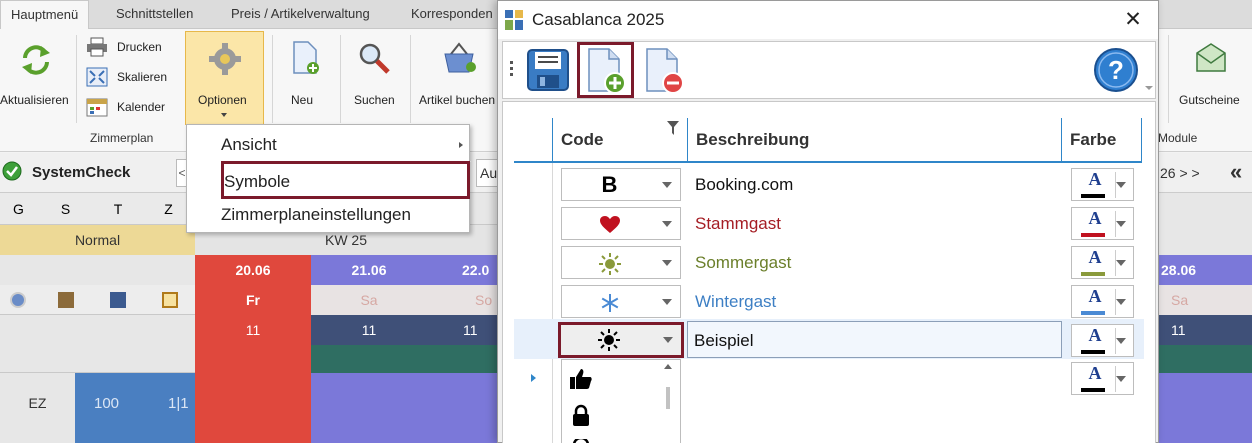 This screenshot has width=1252, height=443. Describe the element at coordinates (511, 62) in the screenshot. I see `toolbar-grip` at that location.